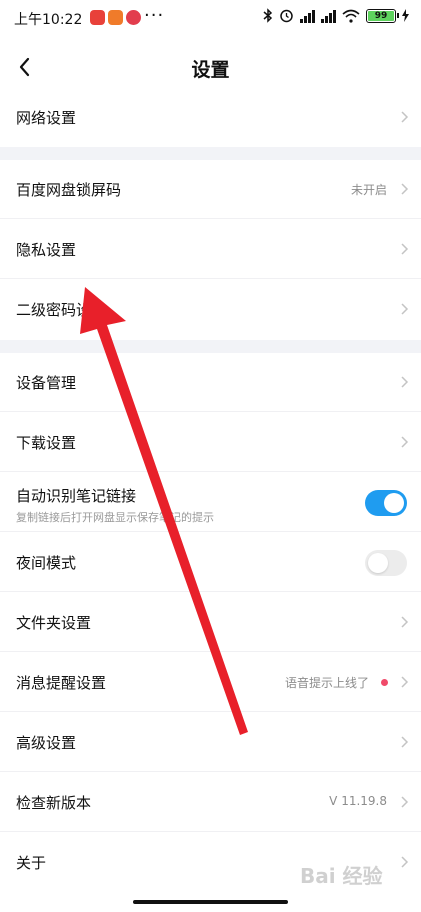  Describe the element at coordinates (54, 310) in the screenshot. I see `item-label: 二级密码设` at that location.